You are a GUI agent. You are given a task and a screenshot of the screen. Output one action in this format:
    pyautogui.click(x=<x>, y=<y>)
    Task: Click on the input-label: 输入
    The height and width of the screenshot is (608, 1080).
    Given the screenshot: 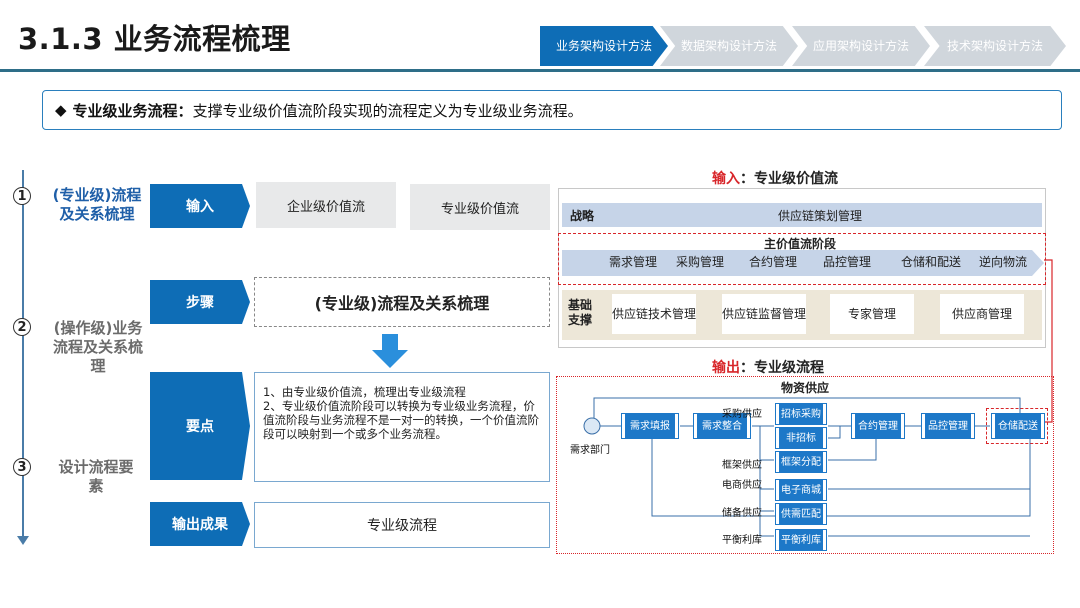 What is the action you would take?
    pyautogui.click(x=200, y=206)
    